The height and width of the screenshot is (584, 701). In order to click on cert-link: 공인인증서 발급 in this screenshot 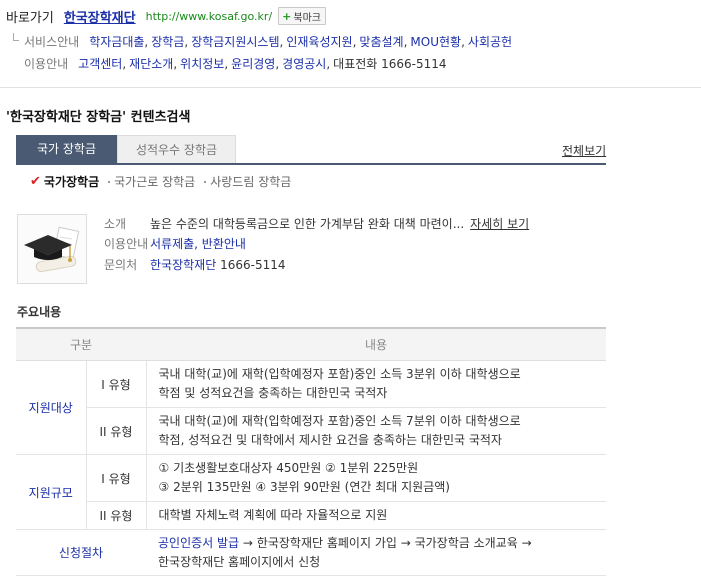, I will do `click(198, 543)`.